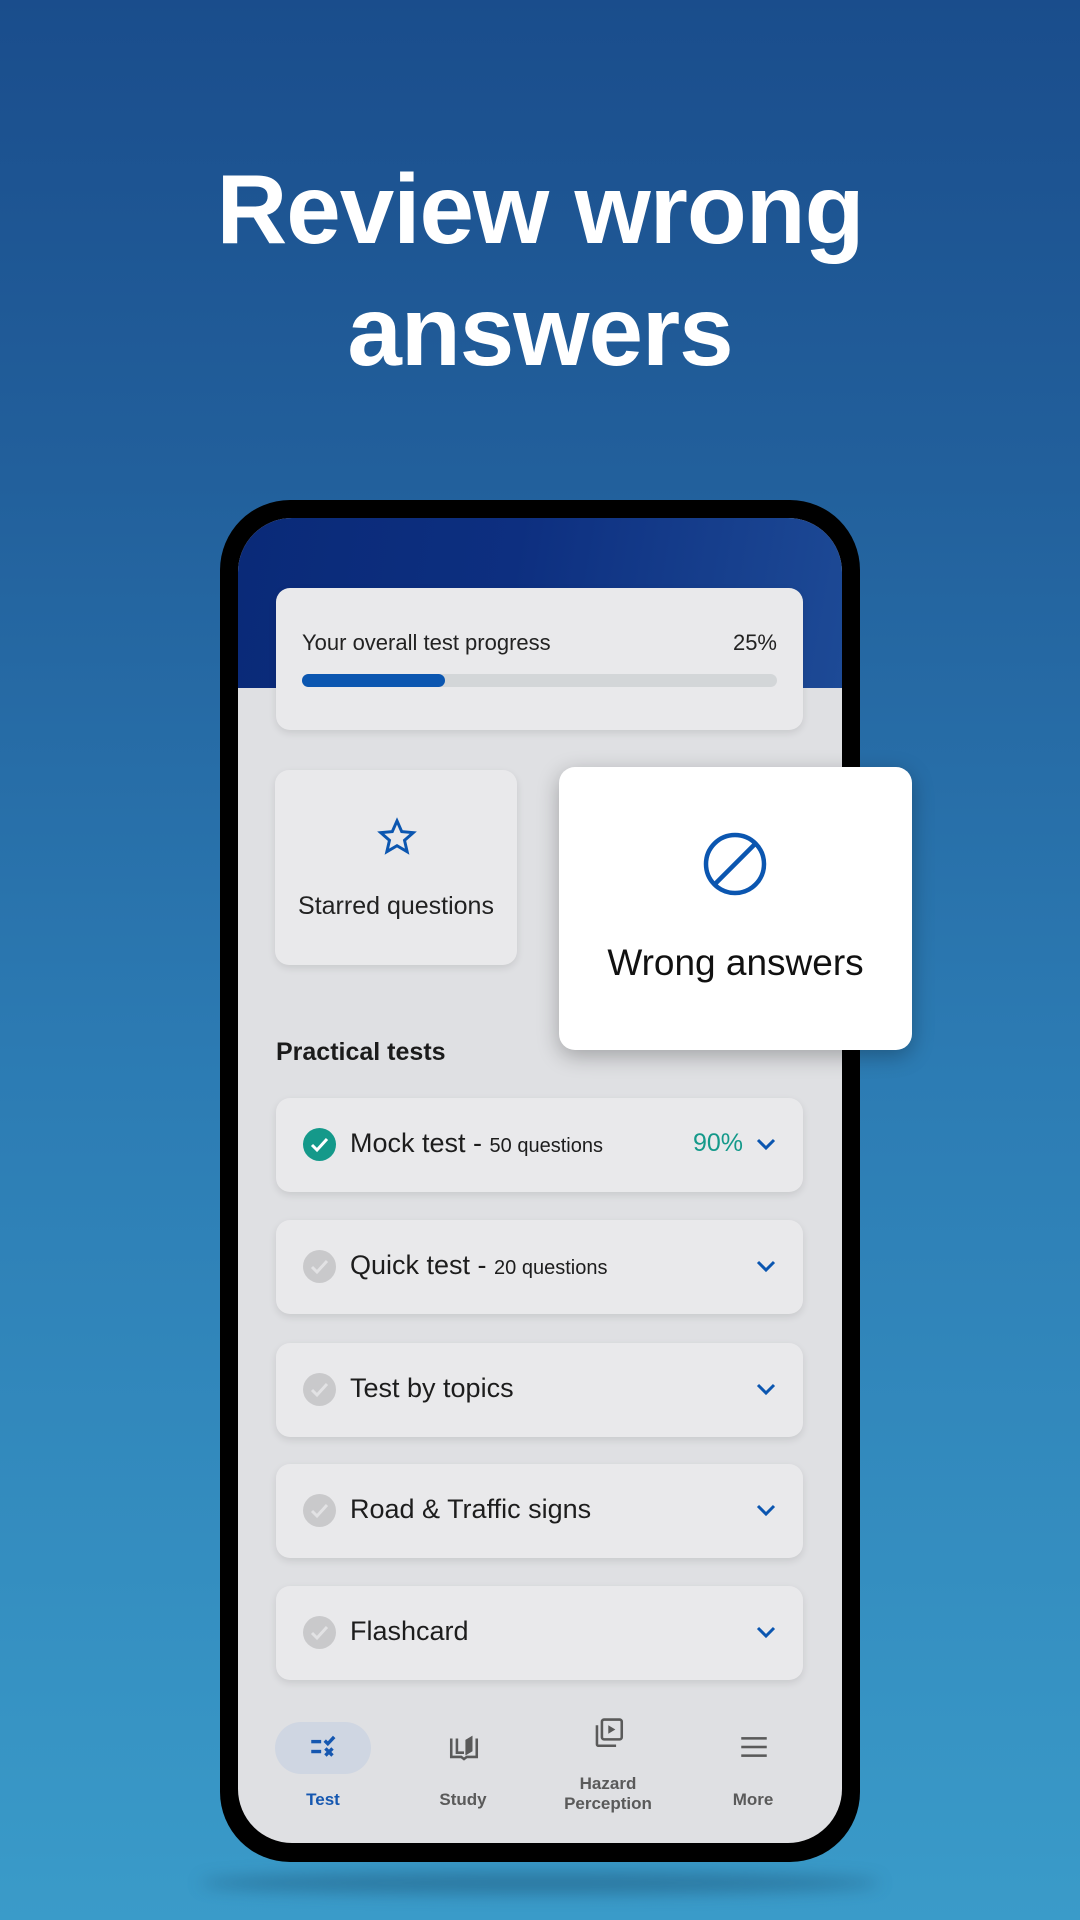 The width and height of the screenshot is (1080, 1920). I want to click on test-item-title: Flashcard, so click(409, 1631).